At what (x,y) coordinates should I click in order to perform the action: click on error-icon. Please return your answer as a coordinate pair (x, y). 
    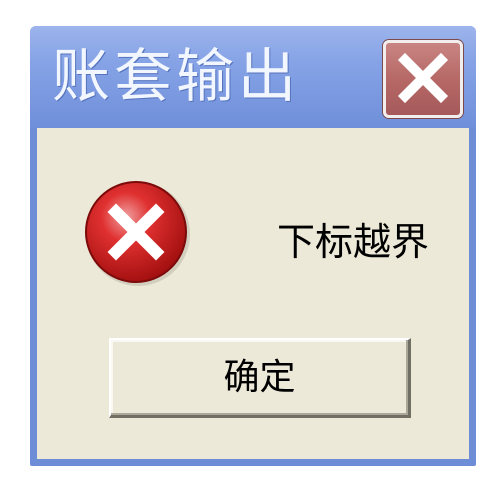
    Looking at the image, I should click on (138, 234).